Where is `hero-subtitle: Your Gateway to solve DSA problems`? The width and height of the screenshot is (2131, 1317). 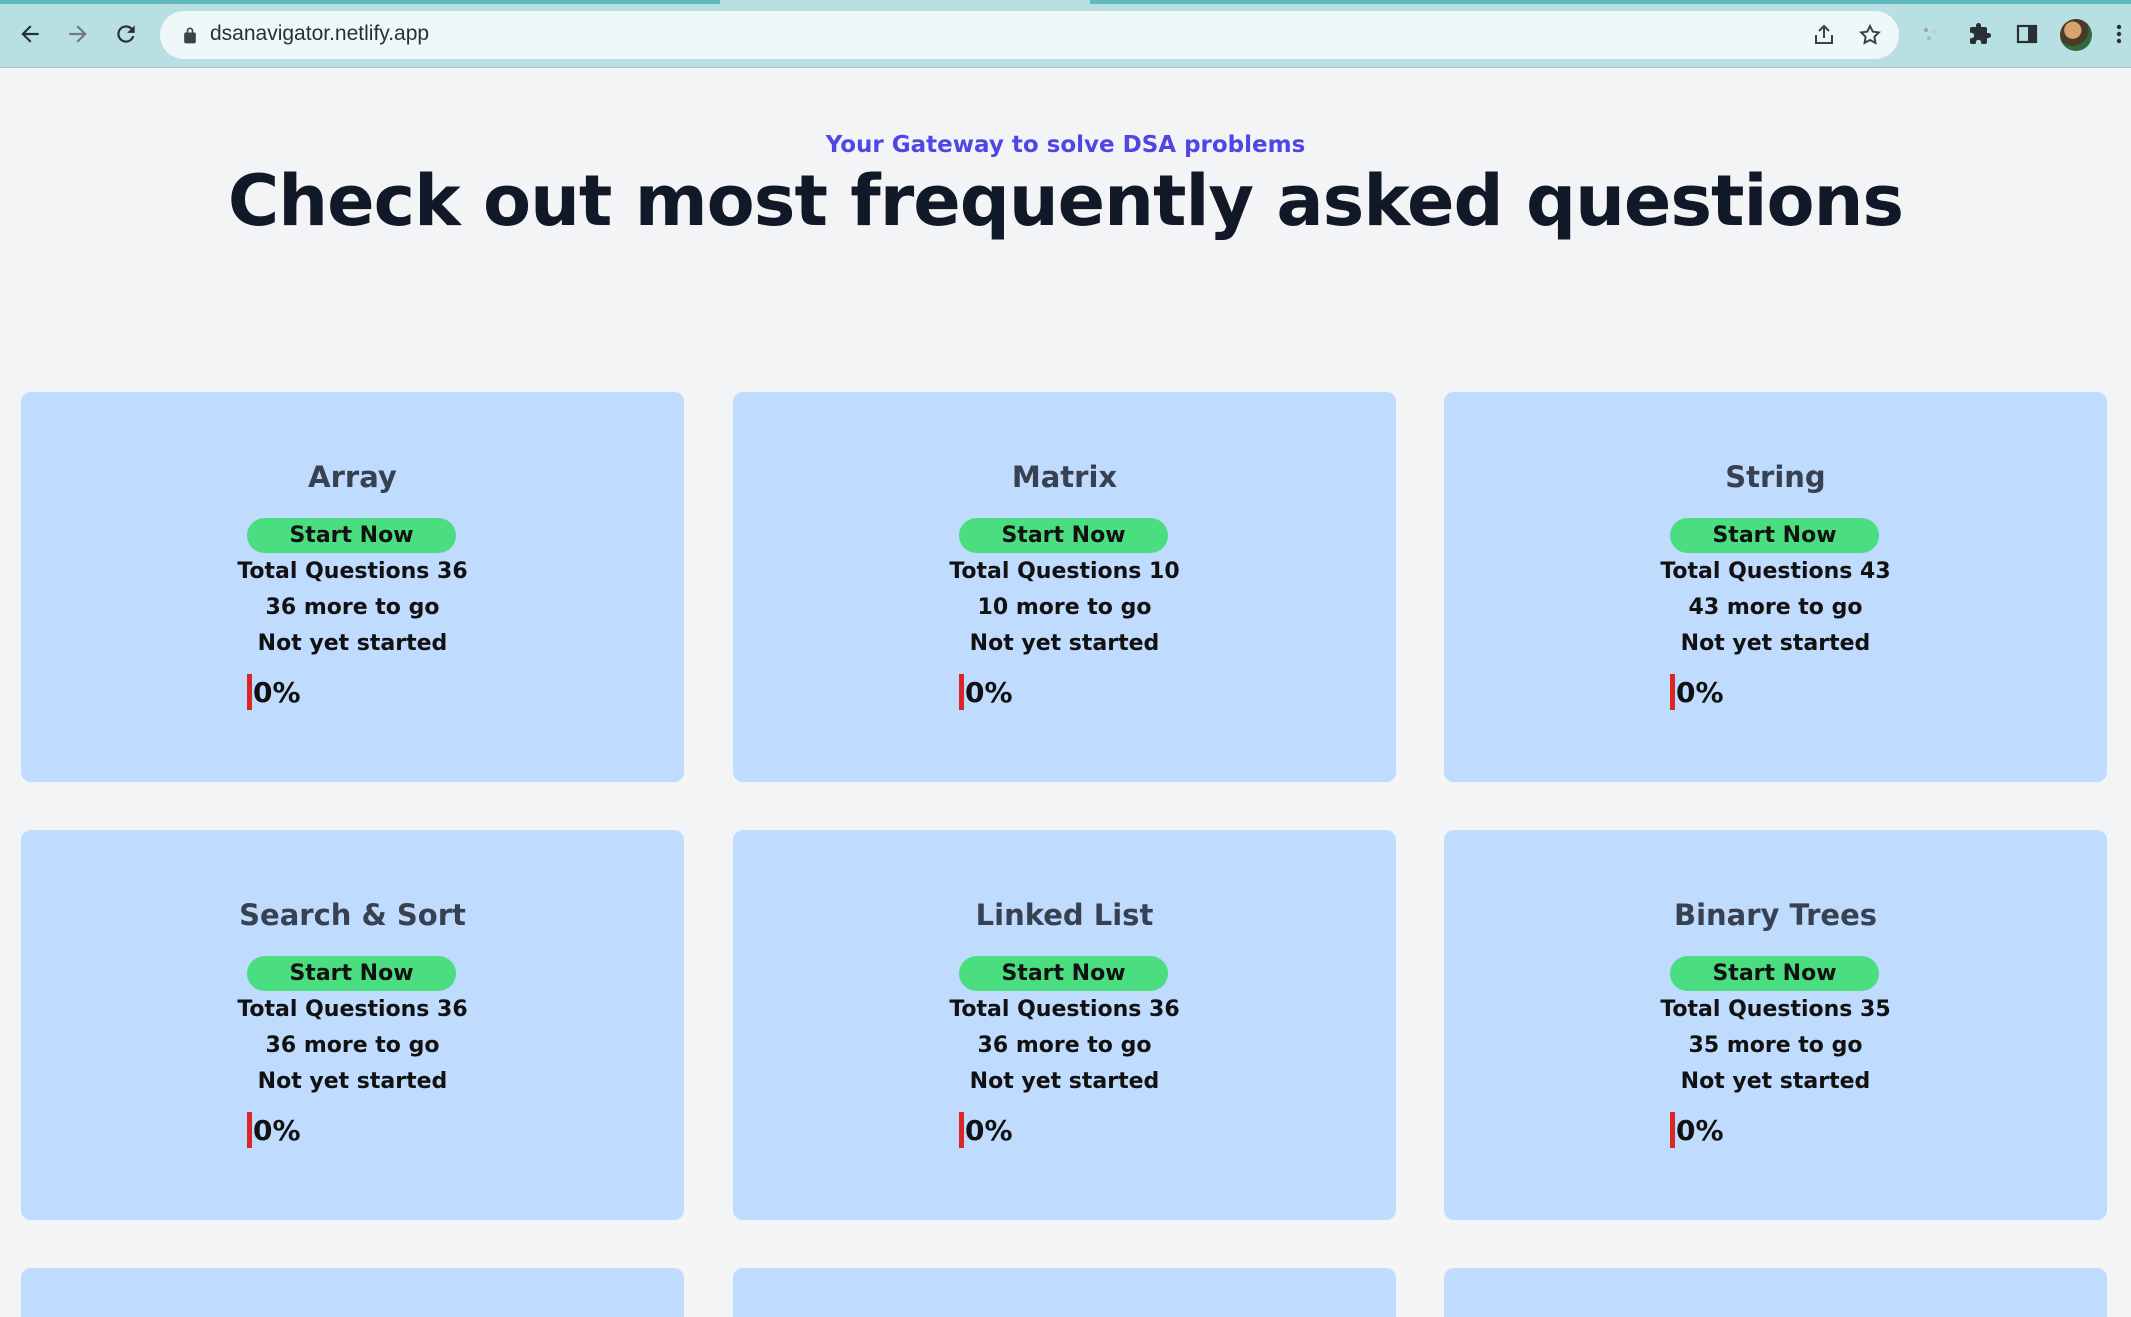 hero-subtitle: Your Gateway to solve DSA problems is located at coordinates (1065, 145).